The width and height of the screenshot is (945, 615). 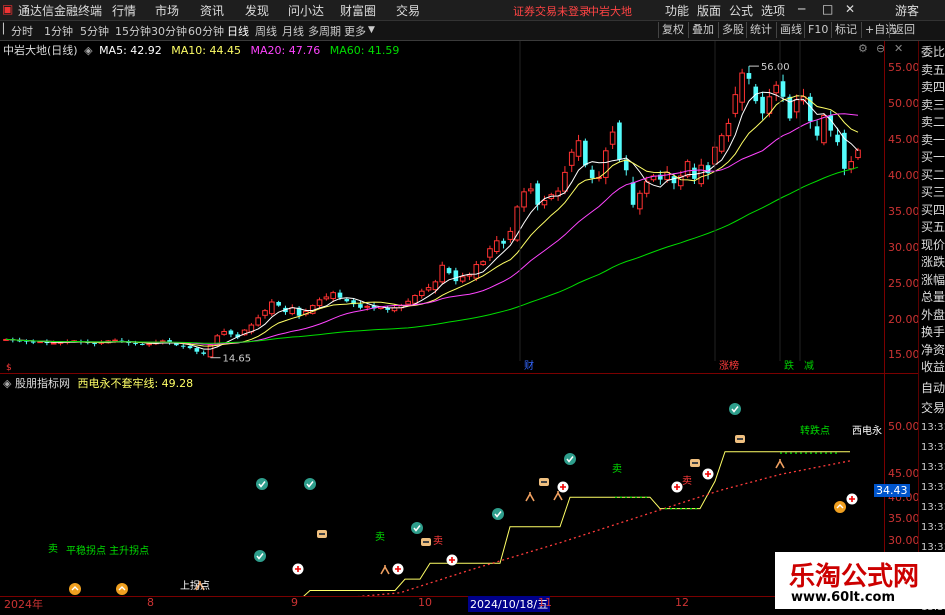 I want to click on stock-name-title: 中岩大地, so click(x=610, y=11).